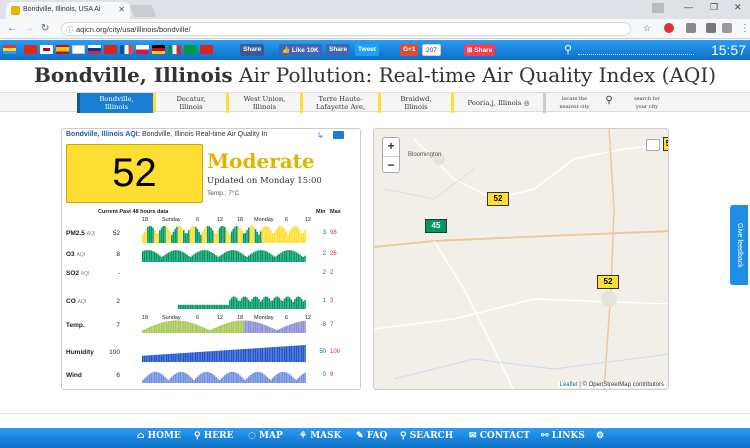 This screenshot has height=448, width=750. What do you see at coordinates (714, 7) in the screenshot?
I see `maximize-icon: ❐` at bounding box center [714, 7].